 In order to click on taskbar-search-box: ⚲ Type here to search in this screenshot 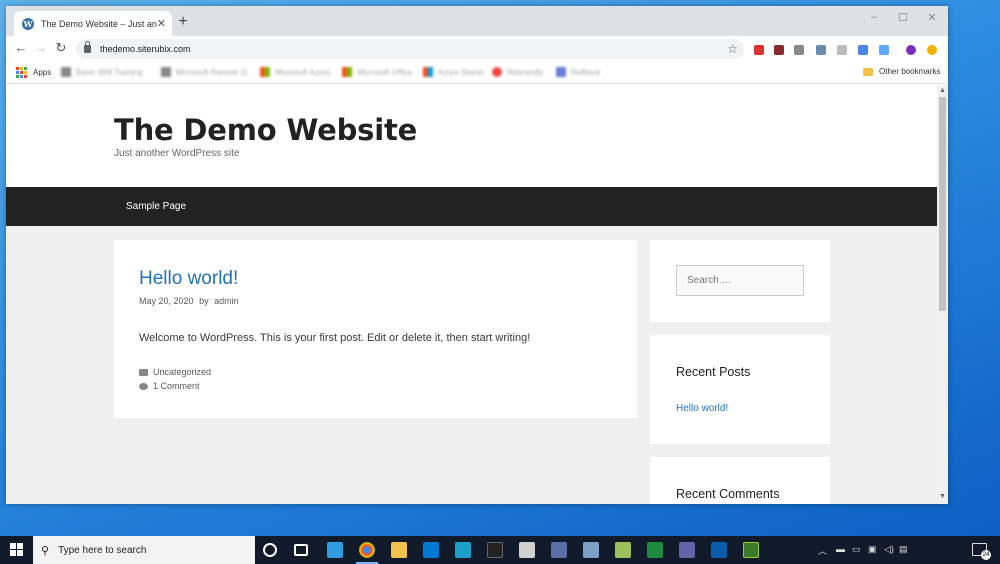, I will do `click(144, 550)`.